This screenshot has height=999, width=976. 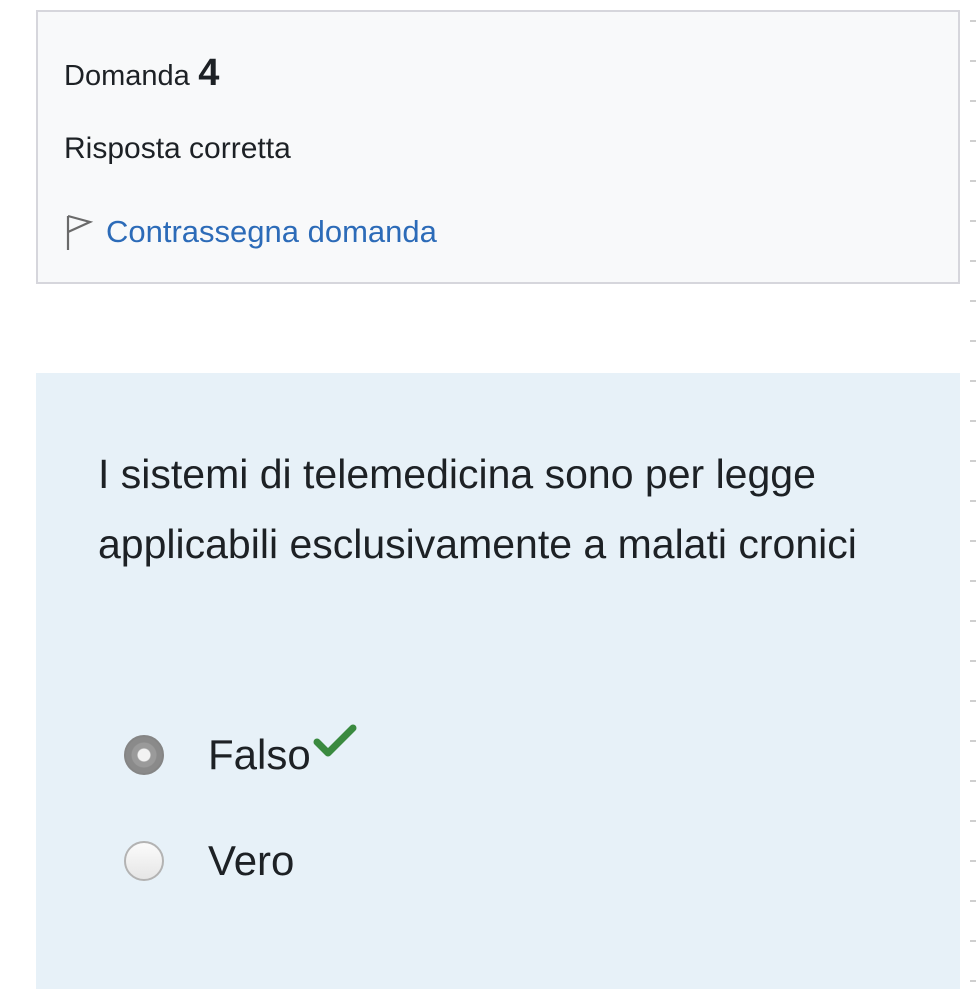 I want to click on answer-option-falso: Falso, so click(x=240, y=751).